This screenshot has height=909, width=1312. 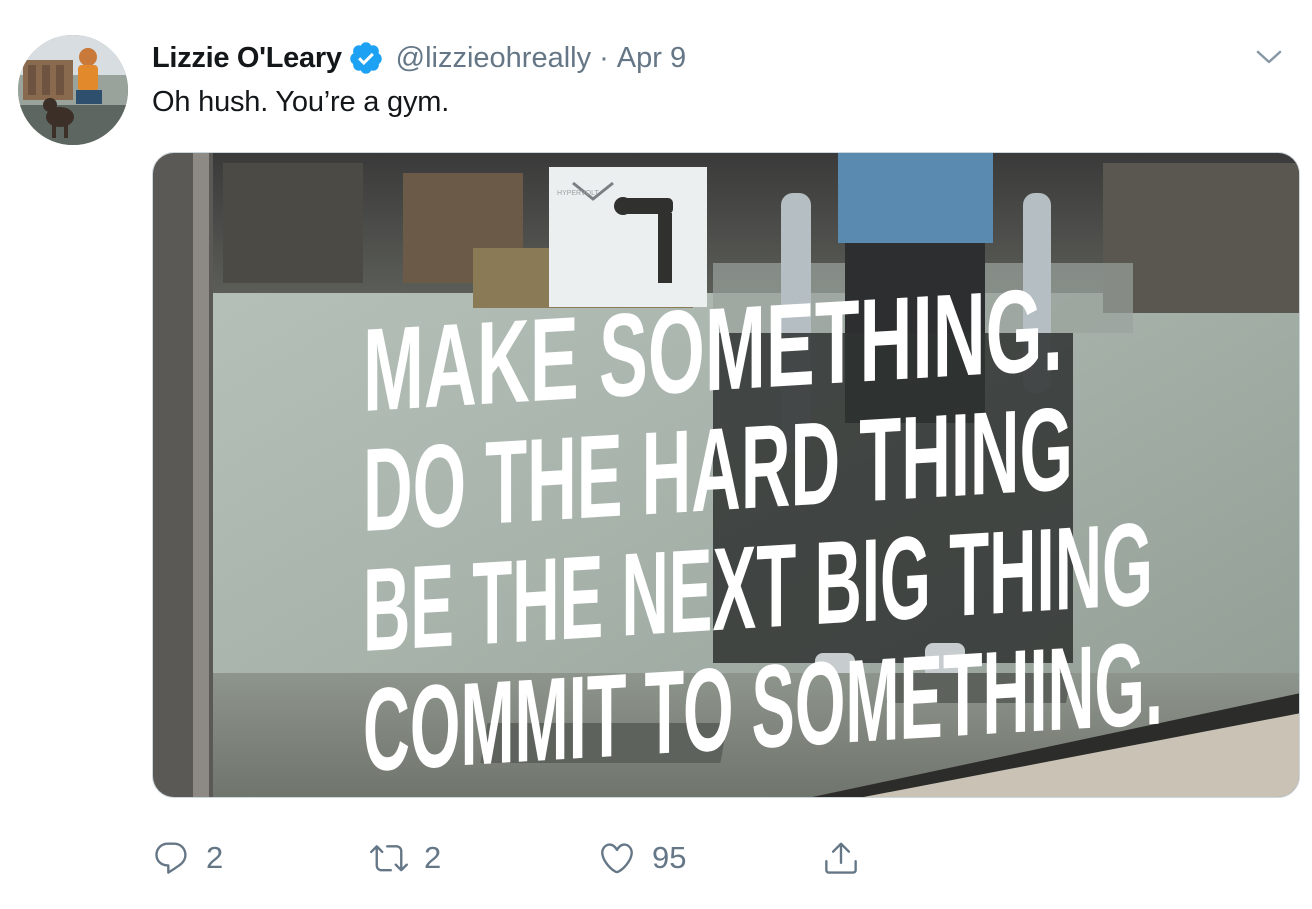 I want to click on user-handle: @lizzieohreally, so click(x=493, y=58).